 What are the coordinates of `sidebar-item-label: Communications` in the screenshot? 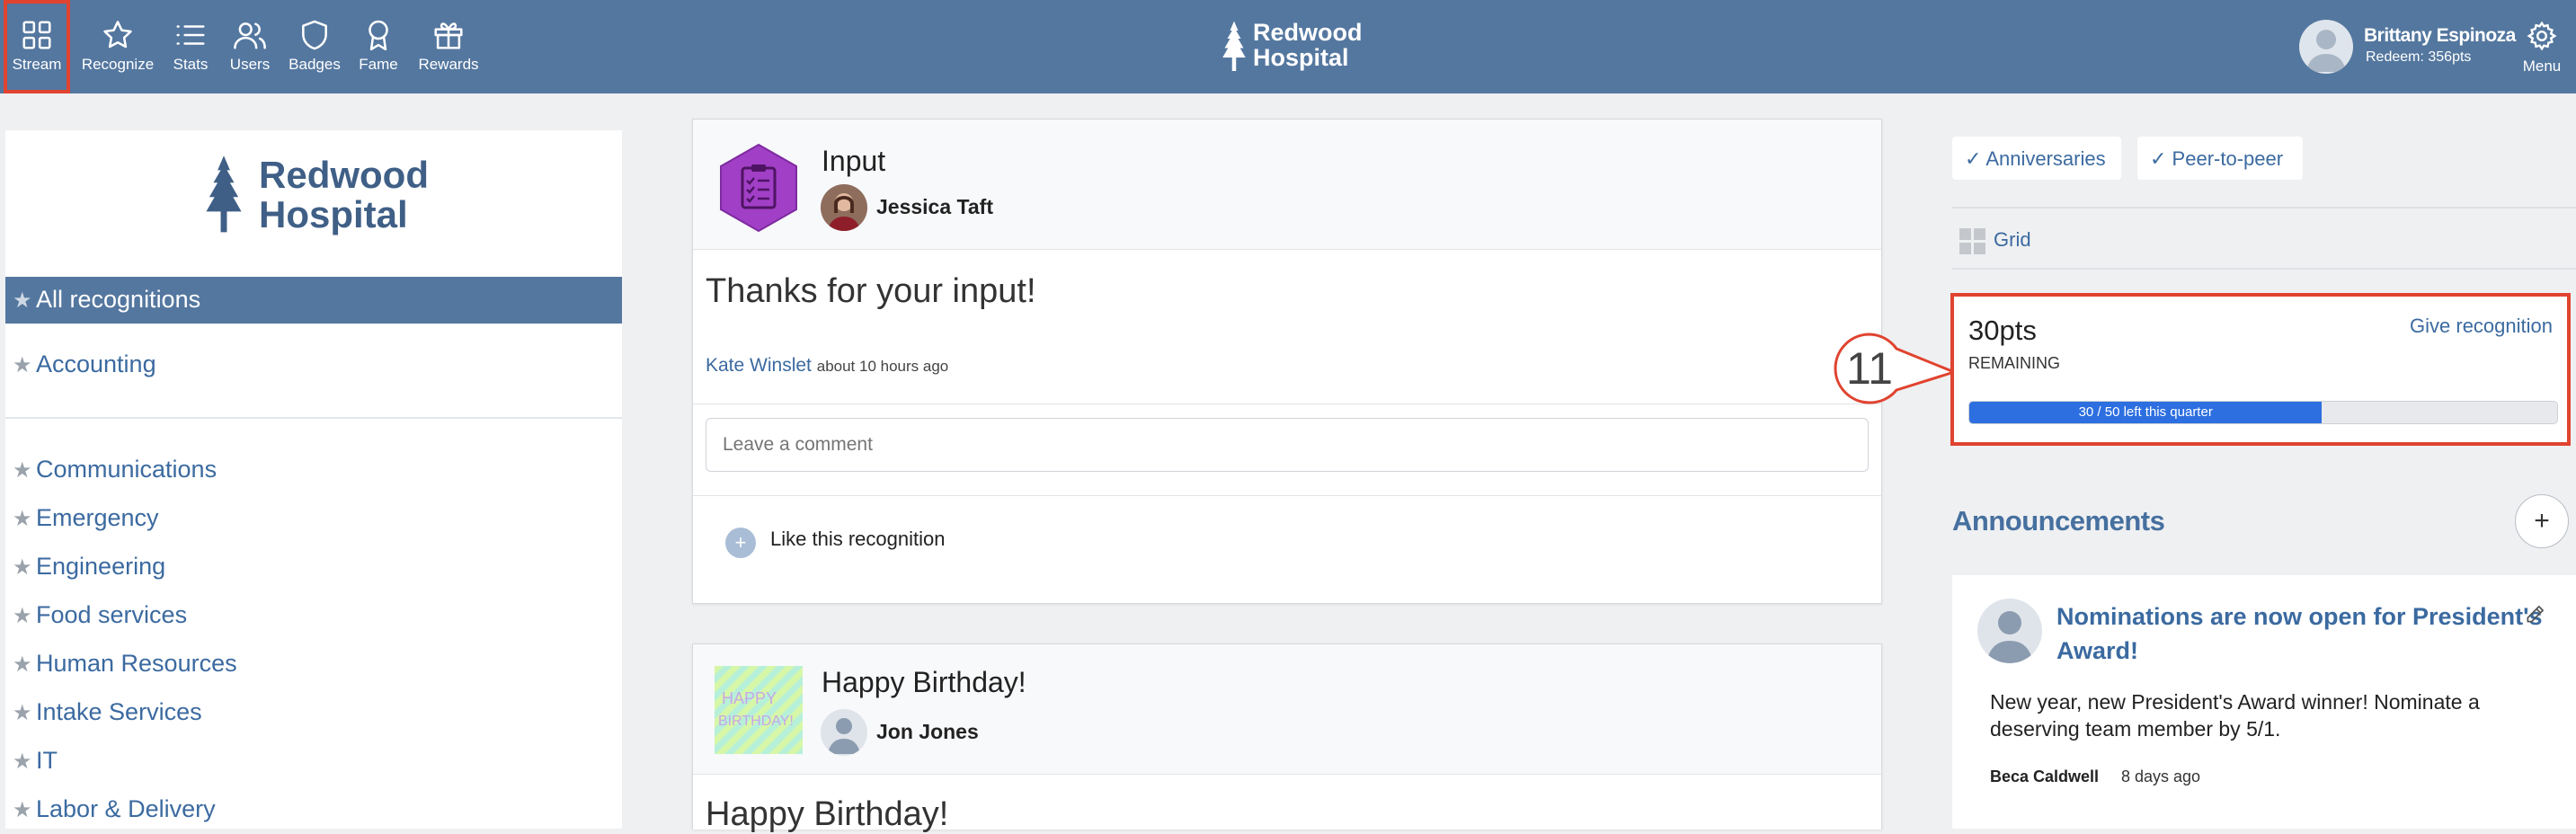 It's located at (127, 469).